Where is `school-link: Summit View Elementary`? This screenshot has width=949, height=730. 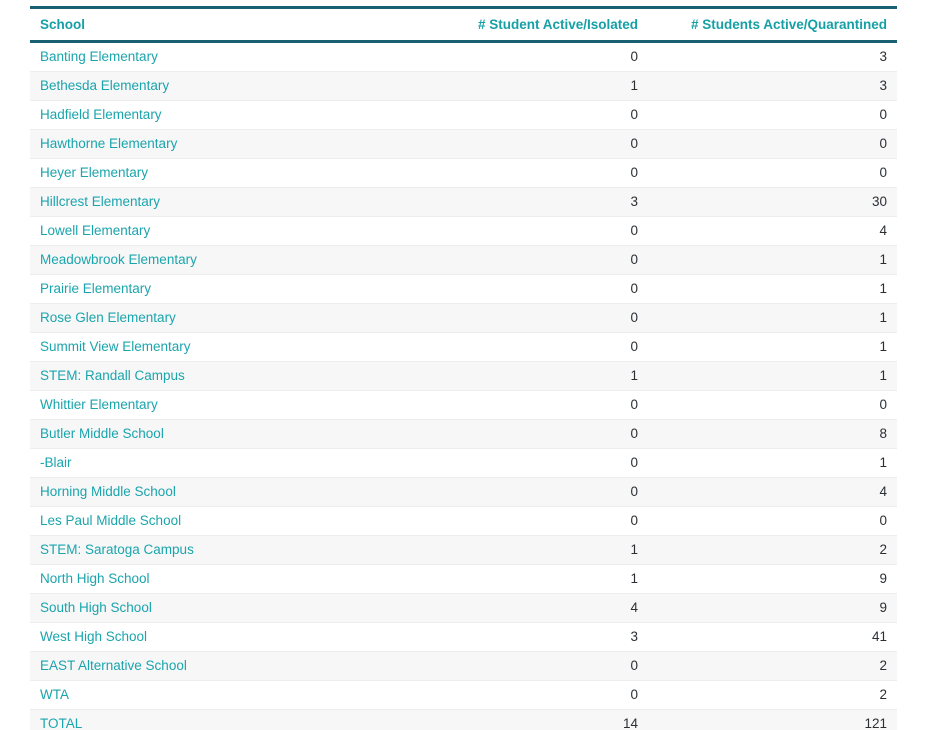 school-link: Summit View Elementary is located at coordinates (115, 346).